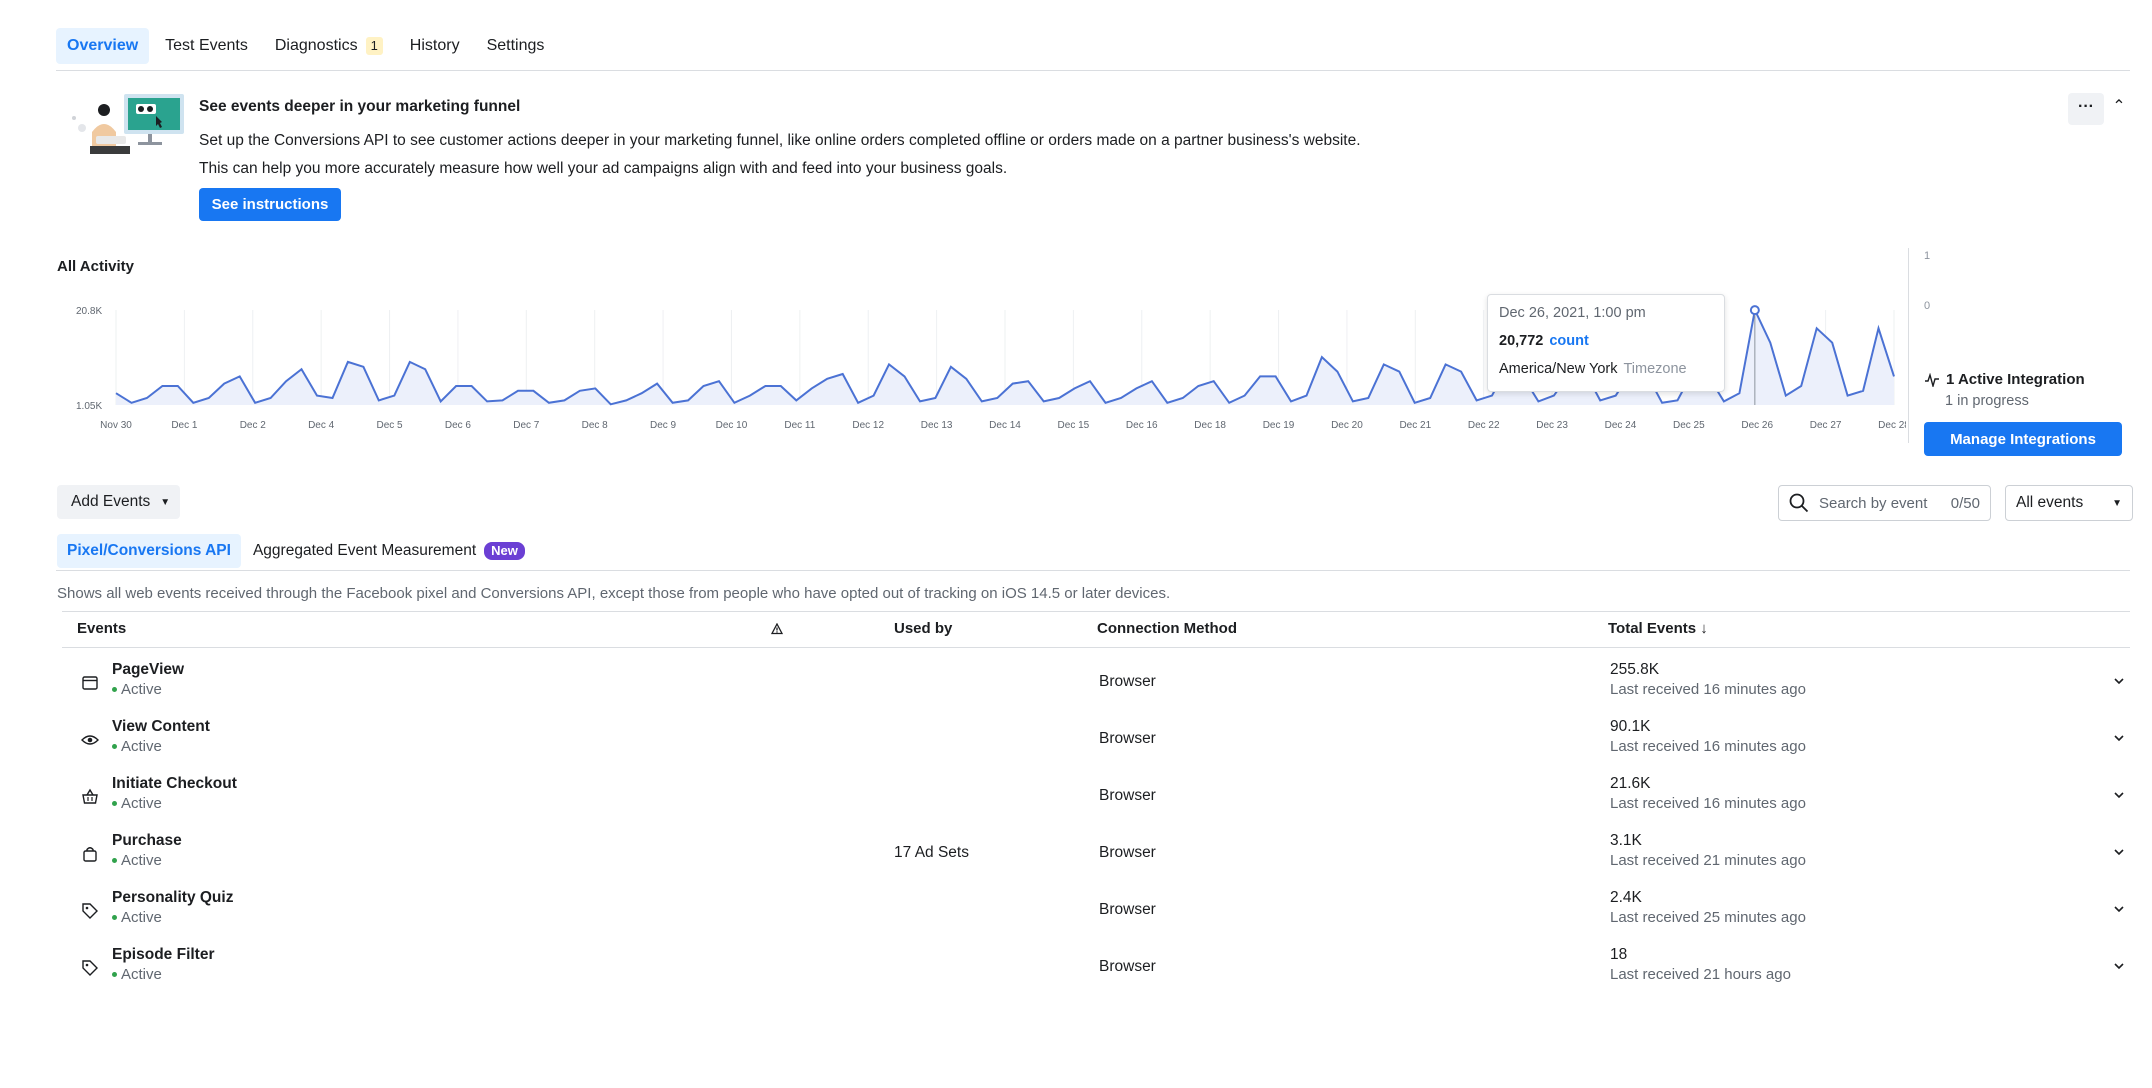  Describe the element at coordinates (931, 853) in the screenshot. I see `used-by: 17 Ad Sets` at that location.